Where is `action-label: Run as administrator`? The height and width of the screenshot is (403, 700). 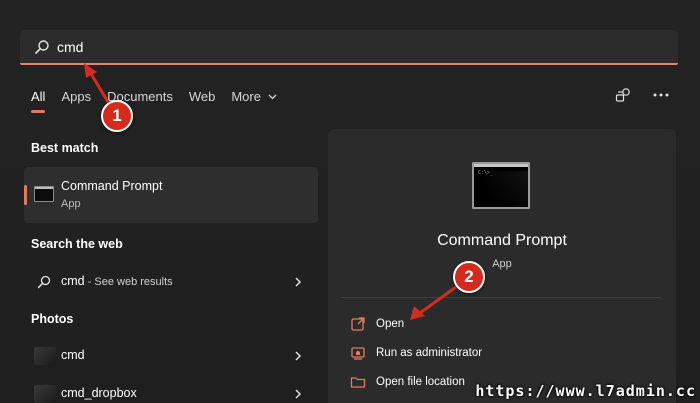 action-label: Run as administrator is located at coordinates (429, 353).